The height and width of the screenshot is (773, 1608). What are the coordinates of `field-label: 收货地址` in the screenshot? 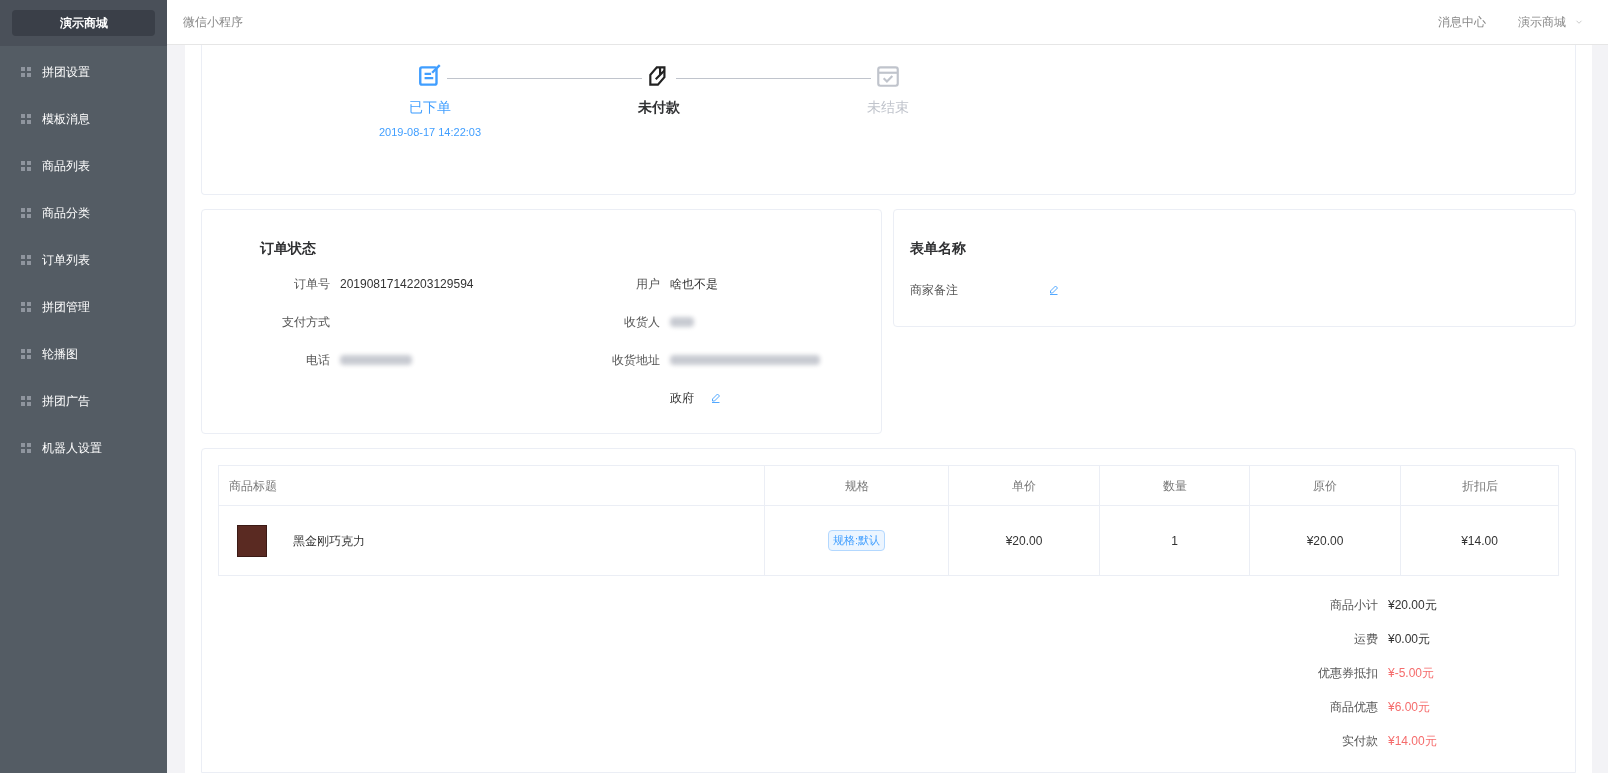 It's located at (635, 360).